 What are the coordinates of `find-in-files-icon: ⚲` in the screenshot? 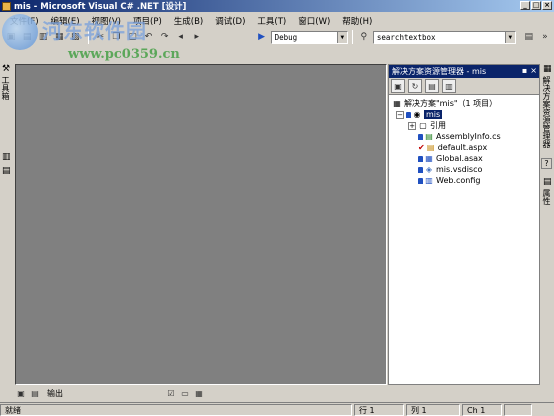 It's located at (364, 37).